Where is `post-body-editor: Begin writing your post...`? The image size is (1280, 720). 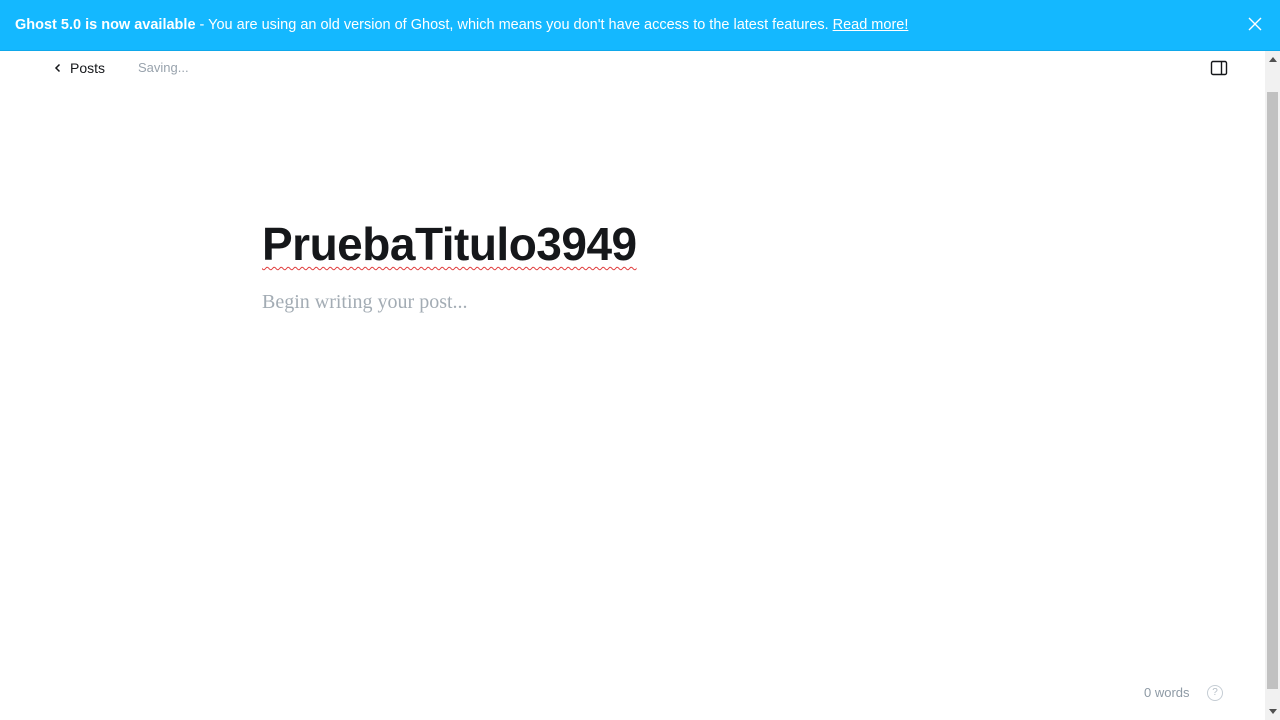 post-body-editor: Begin writing your post... is located at coordinates (365, 302).